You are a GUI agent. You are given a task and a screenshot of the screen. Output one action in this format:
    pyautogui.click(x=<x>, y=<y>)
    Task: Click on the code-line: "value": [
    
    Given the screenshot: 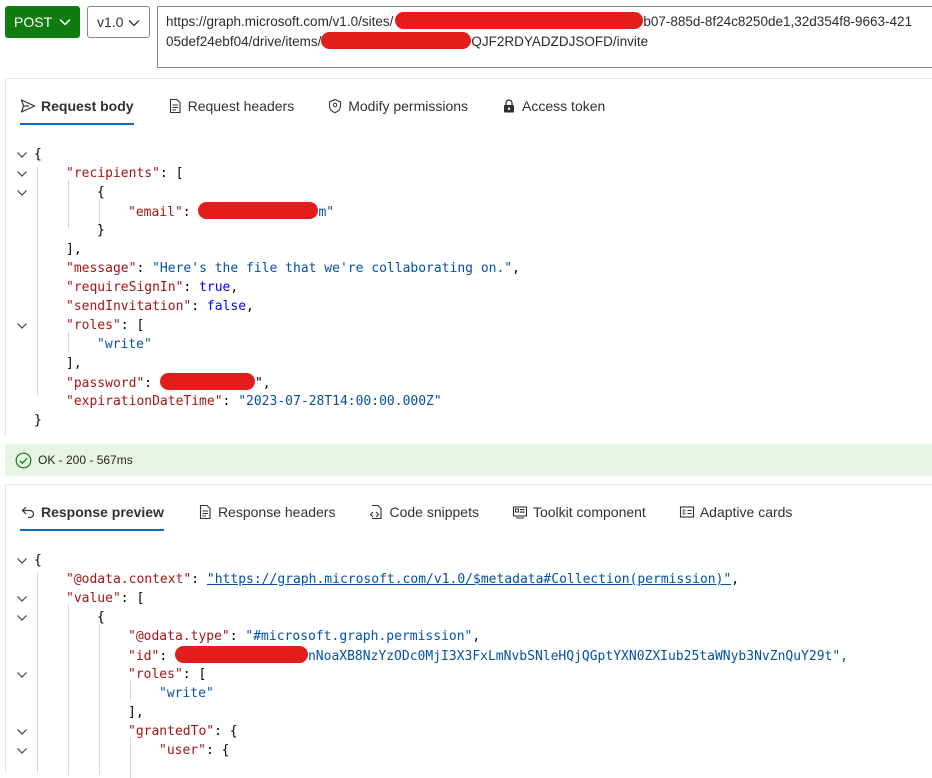 What is the action you would take?
    pyautogui.click(x=105, y=598)
    